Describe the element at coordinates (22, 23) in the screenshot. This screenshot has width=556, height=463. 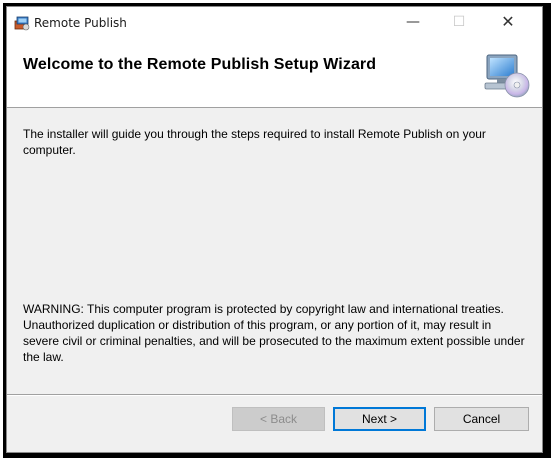
I see `installer-icon` at that location.